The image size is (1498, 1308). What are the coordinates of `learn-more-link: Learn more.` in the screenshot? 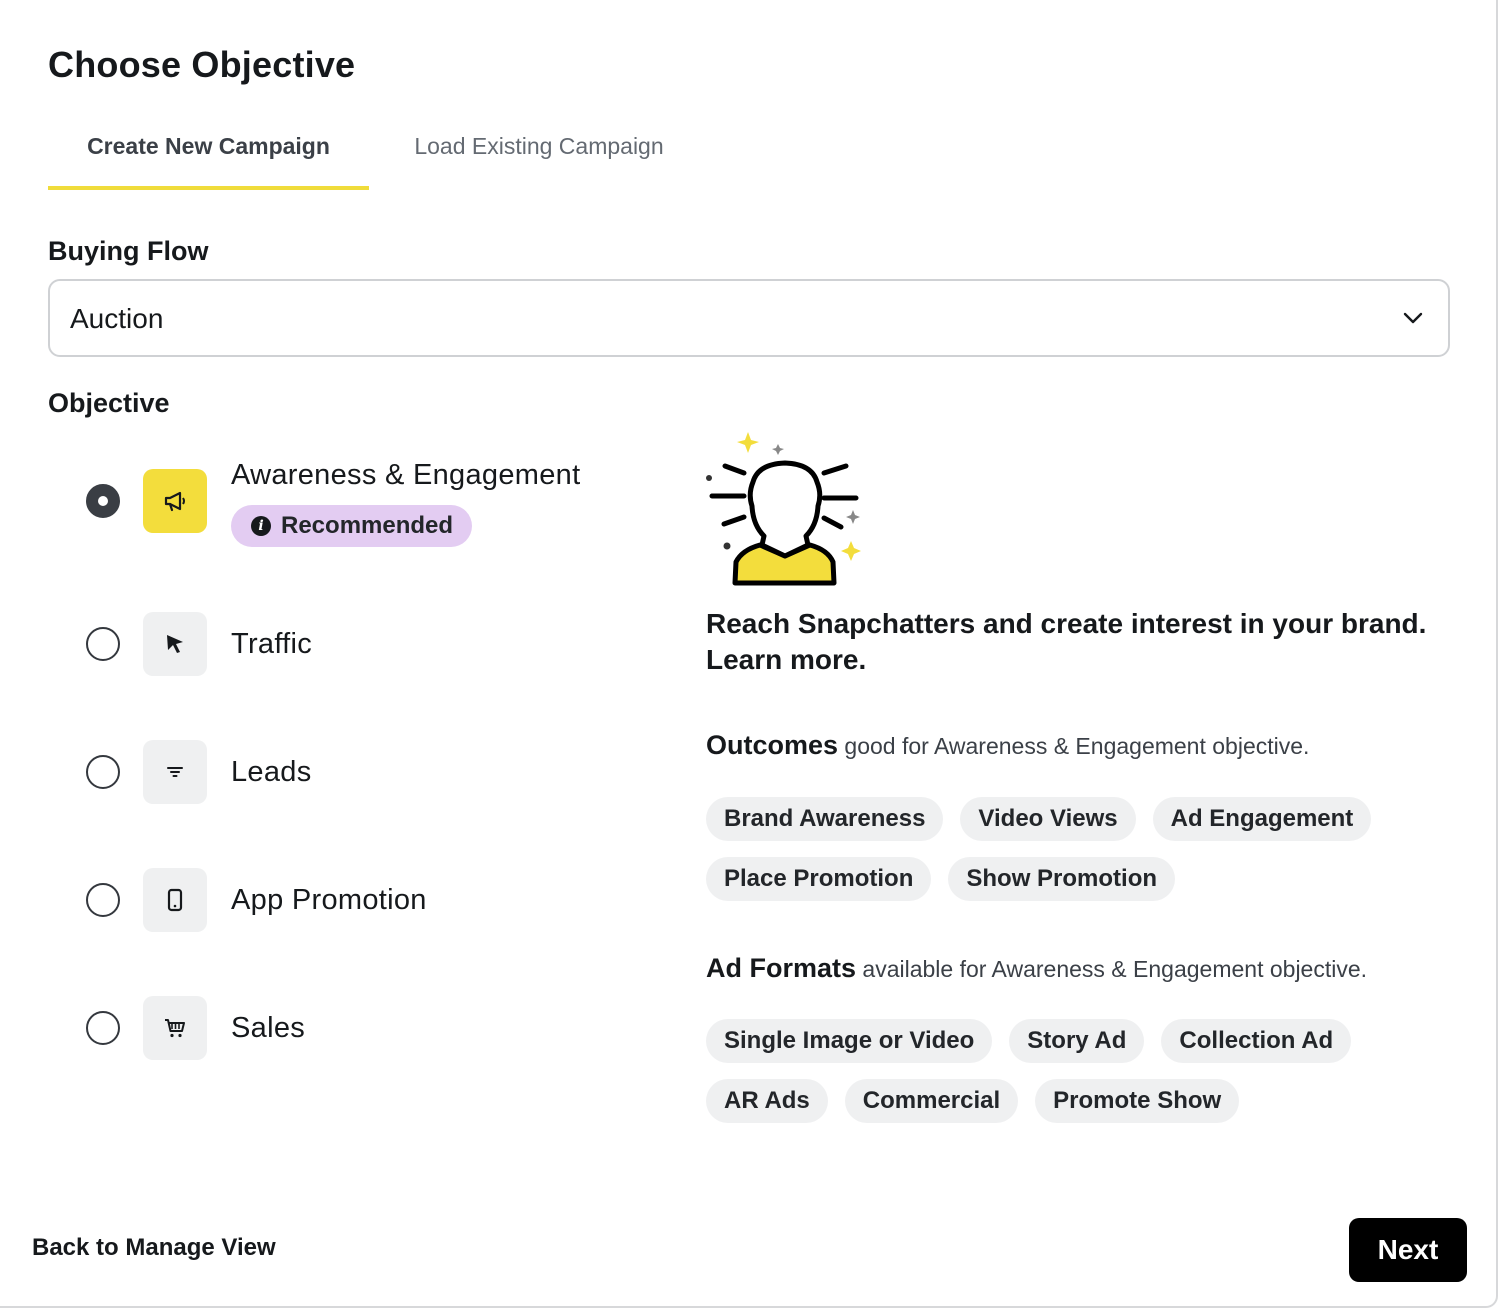 It's located at (1076, 660).